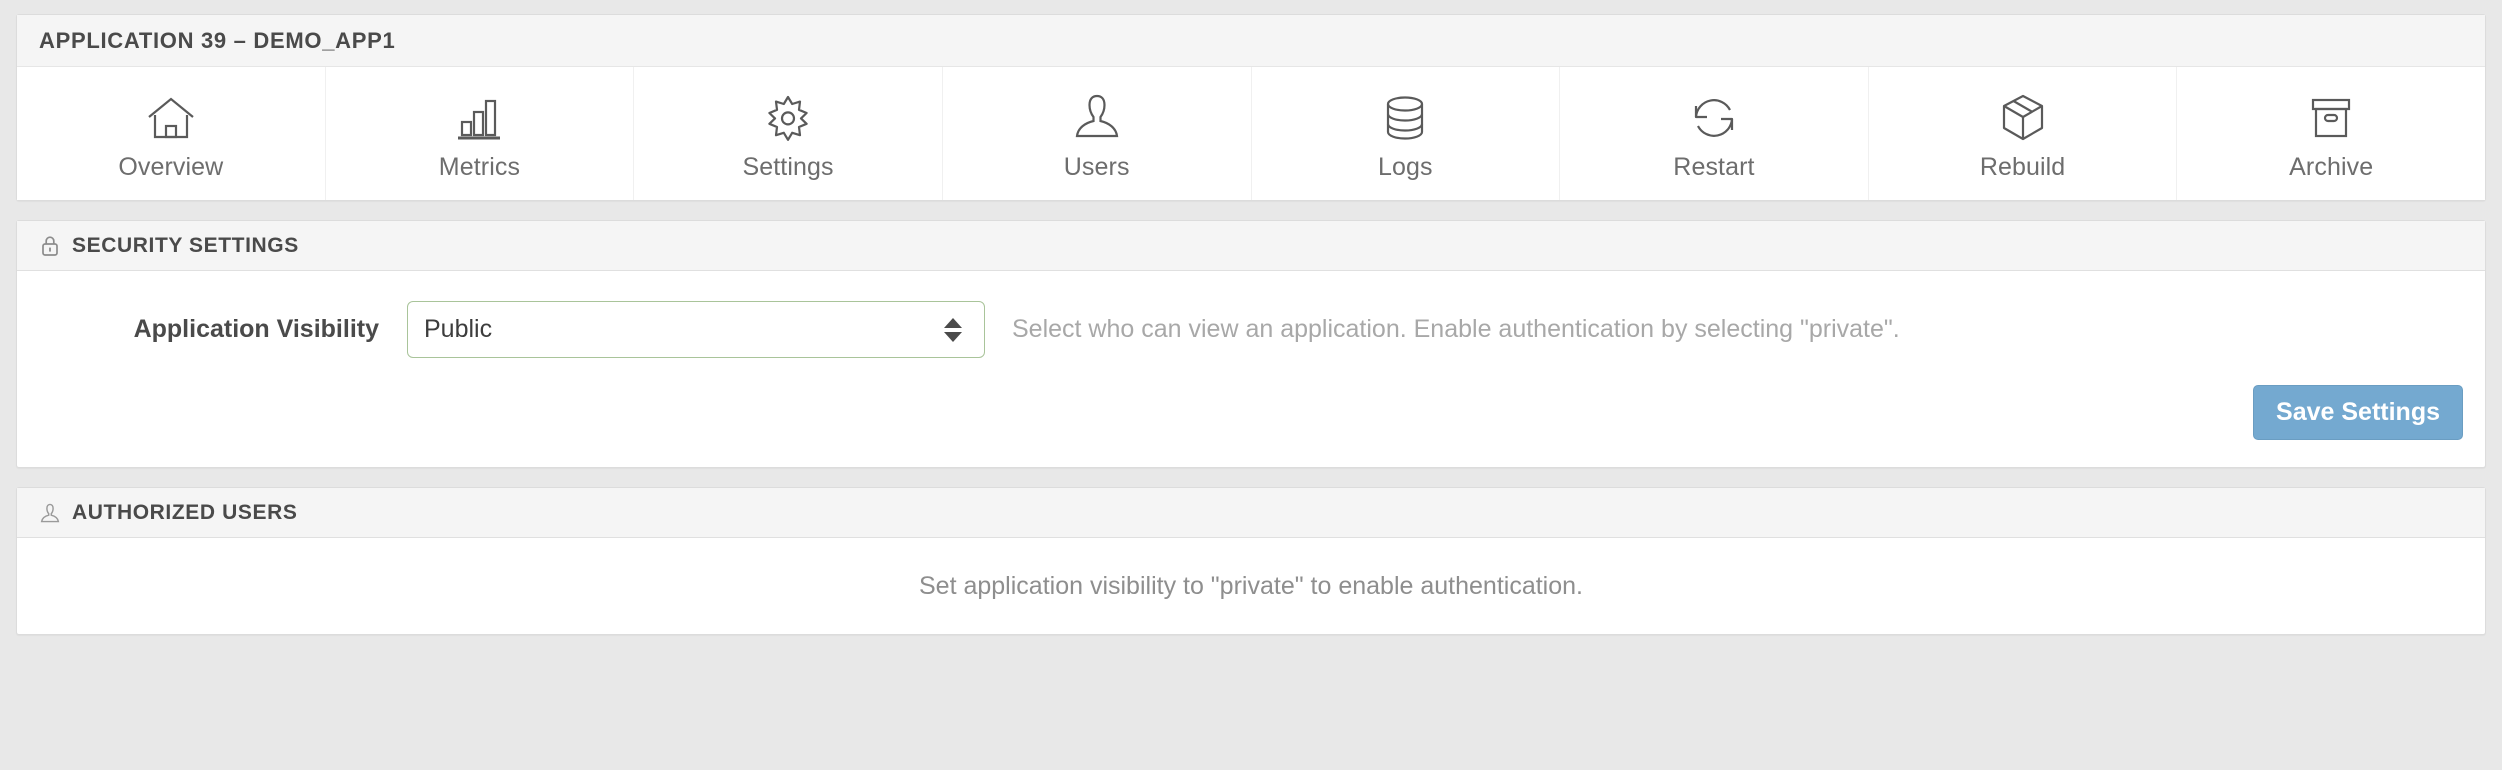  What do you see at coordinates (788, 167) in the screenshot?
I see `tab-settings-label: Settings` at bounding box center [788, 167].